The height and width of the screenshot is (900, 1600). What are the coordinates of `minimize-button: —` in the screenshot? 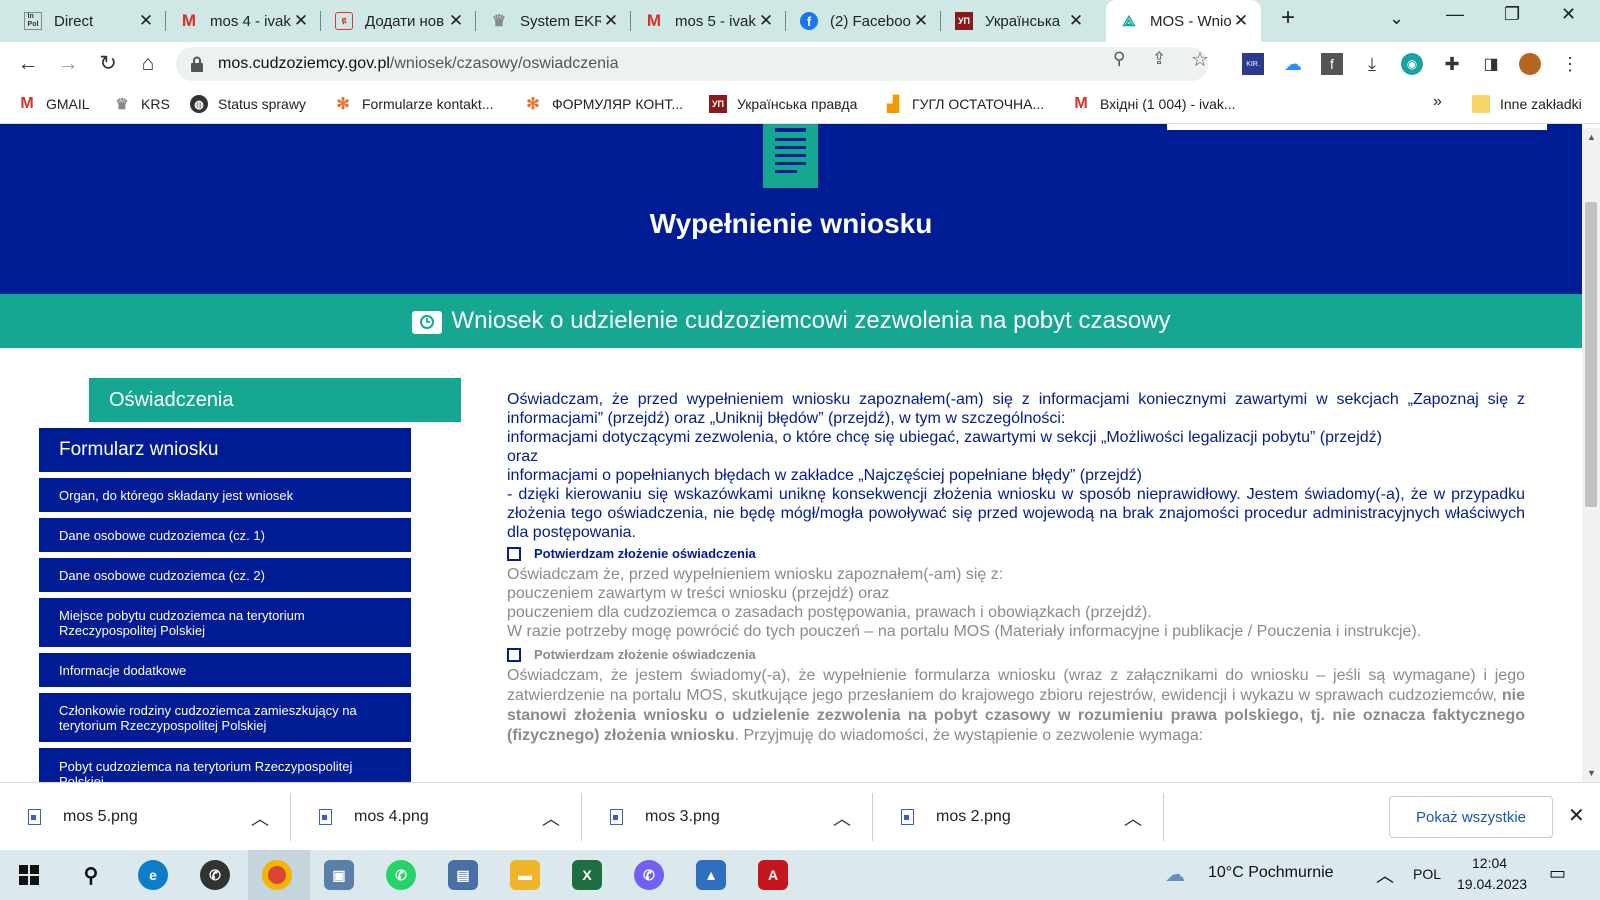 It's located at (1455, 14).